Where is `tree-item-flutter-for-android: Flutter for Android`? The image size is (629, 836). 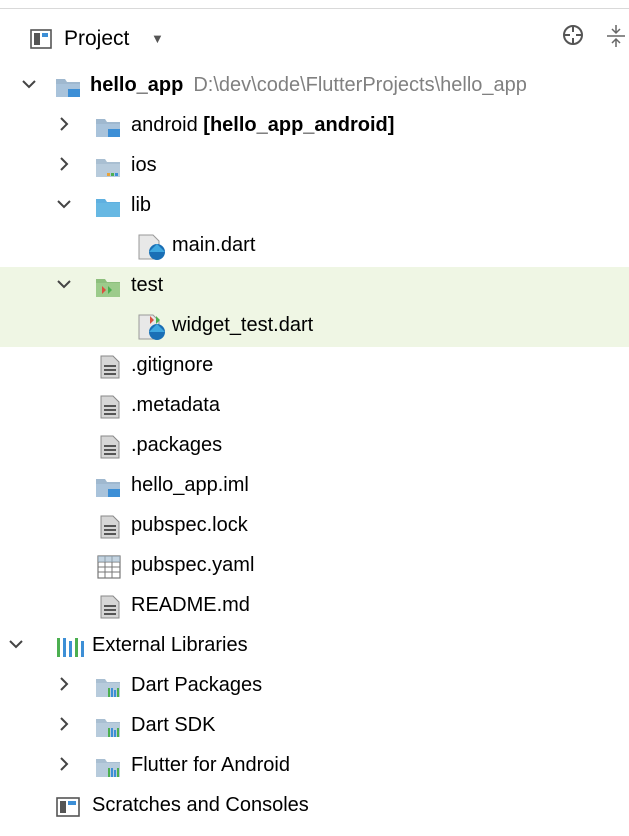
tree-item-flutter-for-android: Flutter for Android is located at coordinates (314, 767).